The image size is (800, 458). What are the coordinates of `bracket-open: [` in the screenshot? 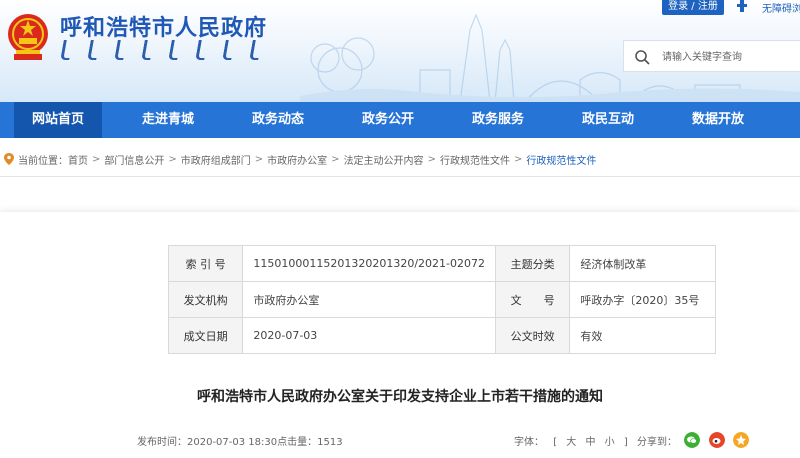 It's located at (555, 442).